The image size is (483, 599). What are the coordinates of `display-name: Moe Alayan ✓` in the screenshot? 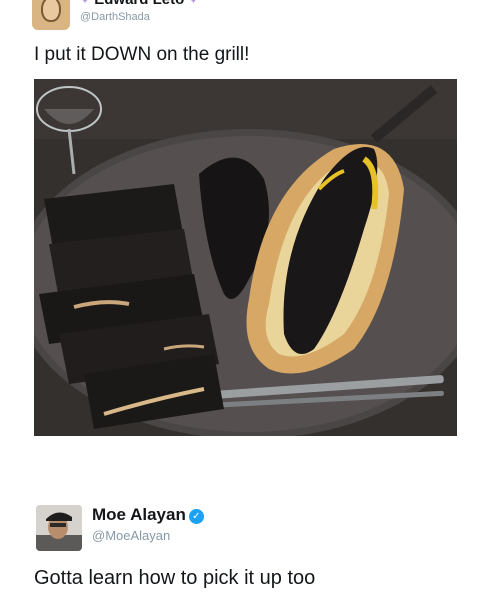 It's located at (148, 515).